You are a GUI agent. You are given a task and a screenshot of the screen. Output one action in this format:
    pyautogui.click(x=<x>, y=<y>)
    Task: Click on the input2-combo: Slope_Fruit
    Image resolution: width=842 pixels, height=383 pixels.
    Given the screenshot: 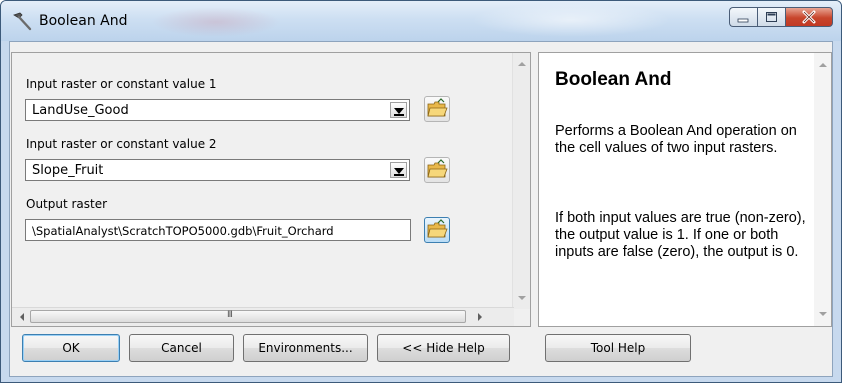 What is the action you would take?
    pyautogui.click(x=217, y=170)
    